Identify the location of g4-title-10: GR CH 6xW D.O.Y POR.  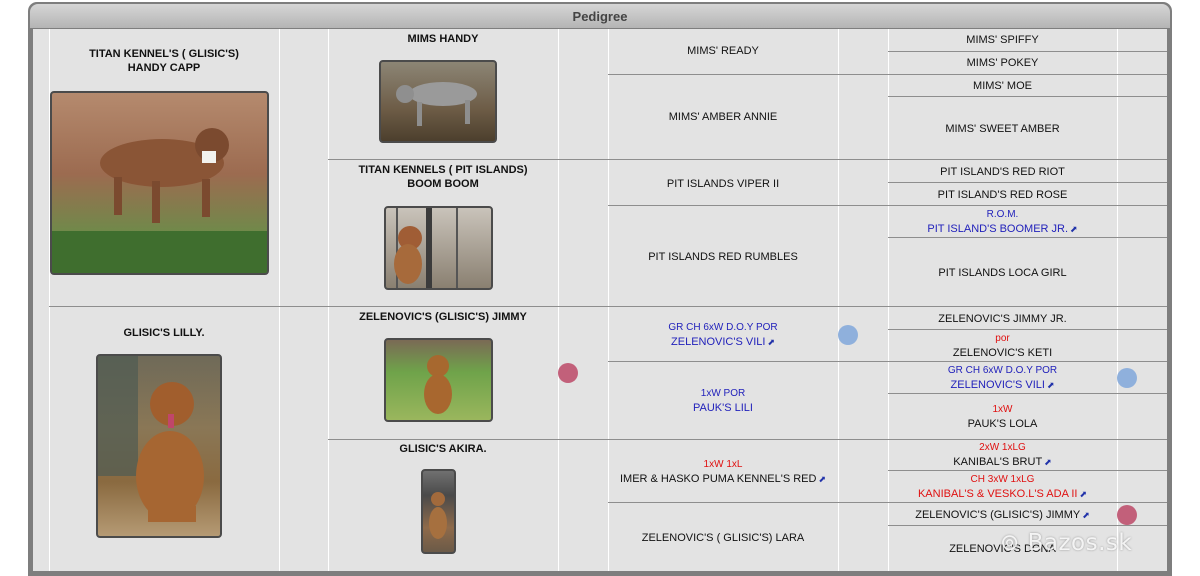
(1002, 370).